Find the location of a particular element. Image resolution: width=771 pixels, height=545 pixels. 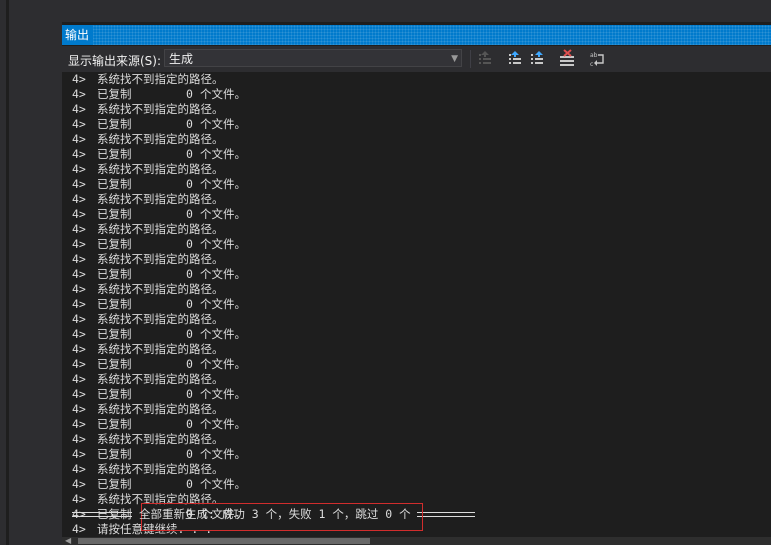

toggle-word-wrap-icon: ab c is located at coordinates (597, 59).